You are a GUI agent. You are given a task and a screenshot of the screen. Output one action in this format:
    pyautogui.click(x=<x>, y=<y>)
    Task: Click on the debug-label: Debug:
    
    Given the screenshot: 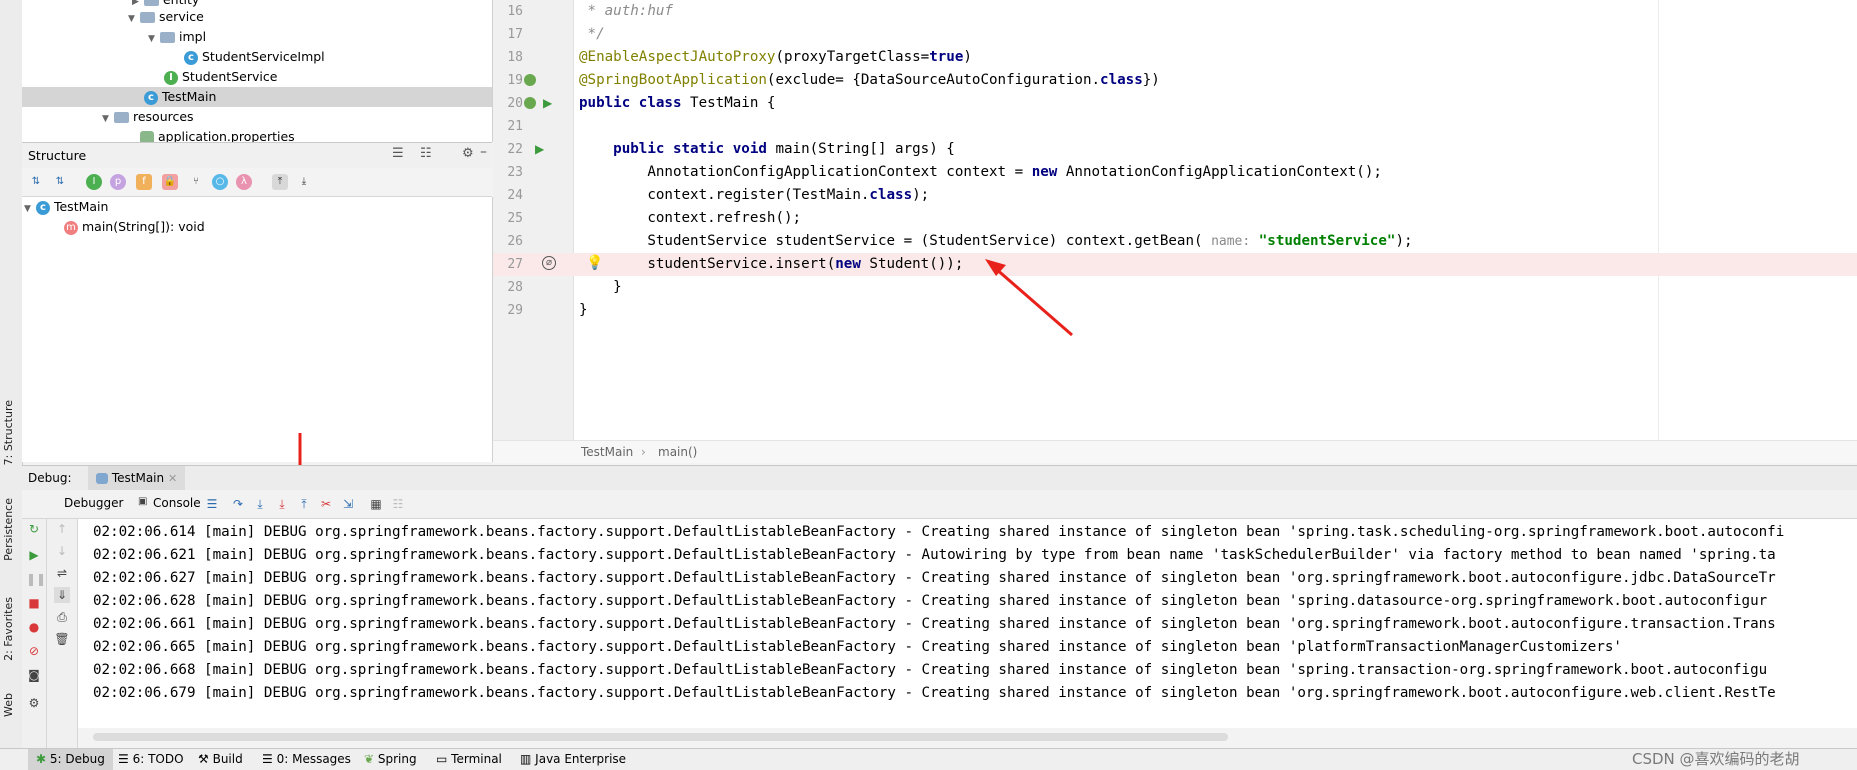 What is the action you would take?
    pyautogui.click(x=50, y=478)
    